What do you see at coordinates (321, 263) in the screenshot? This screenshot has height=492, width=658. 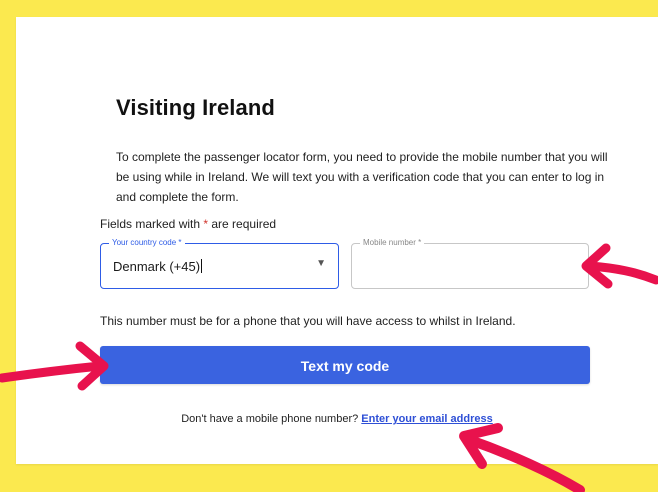 I see `chevron-down-icon: ▼` at bounding box center [321, 263].